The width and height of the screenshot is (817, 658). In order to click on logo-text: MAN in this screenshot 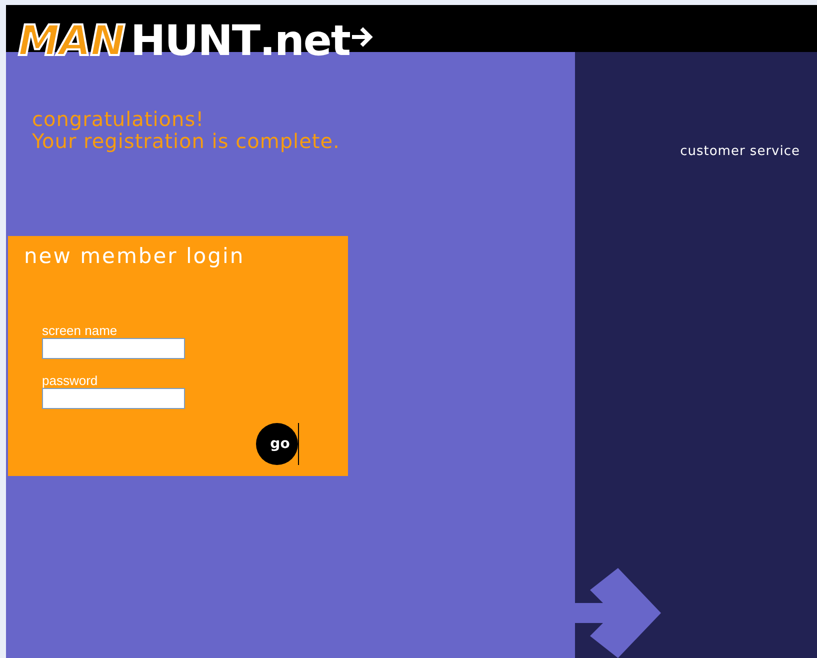, I will do `click(71, 41)`.